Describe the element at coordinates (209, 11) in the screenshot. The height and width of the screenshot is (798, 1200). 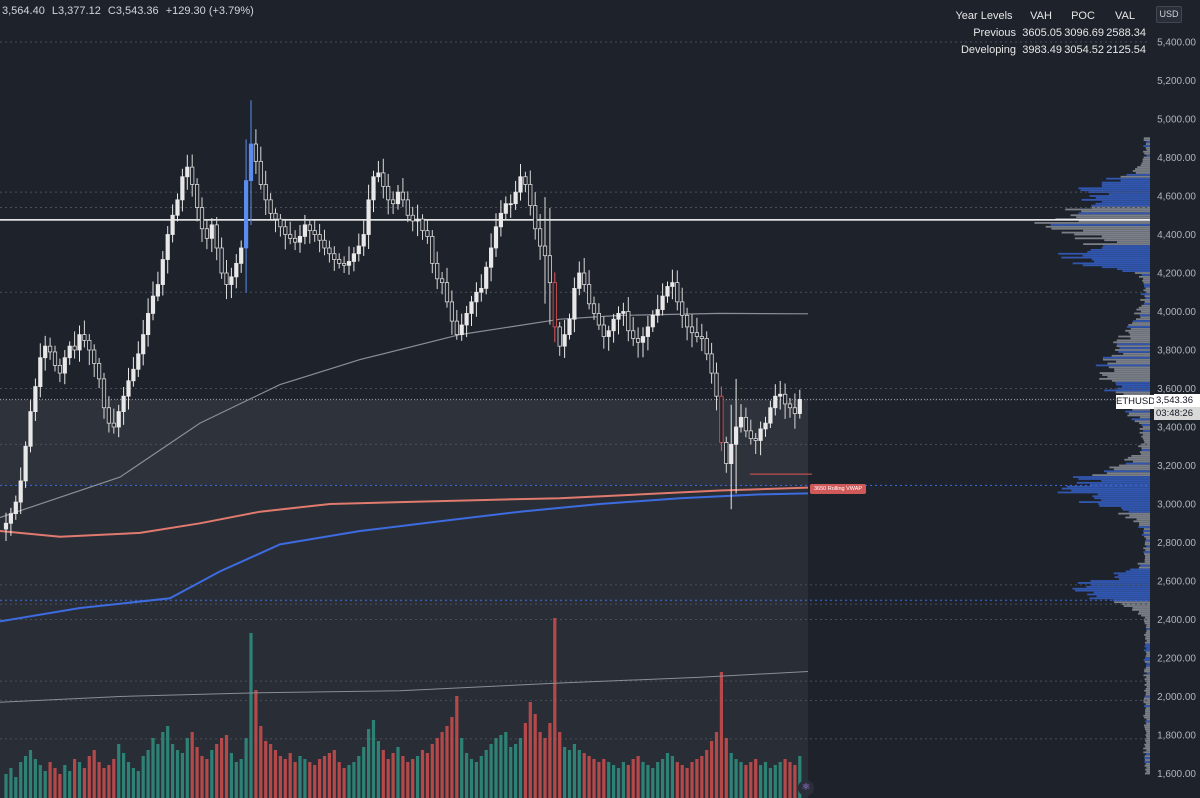
I see `change-value: +129.30 (+3.79%)` at that location.